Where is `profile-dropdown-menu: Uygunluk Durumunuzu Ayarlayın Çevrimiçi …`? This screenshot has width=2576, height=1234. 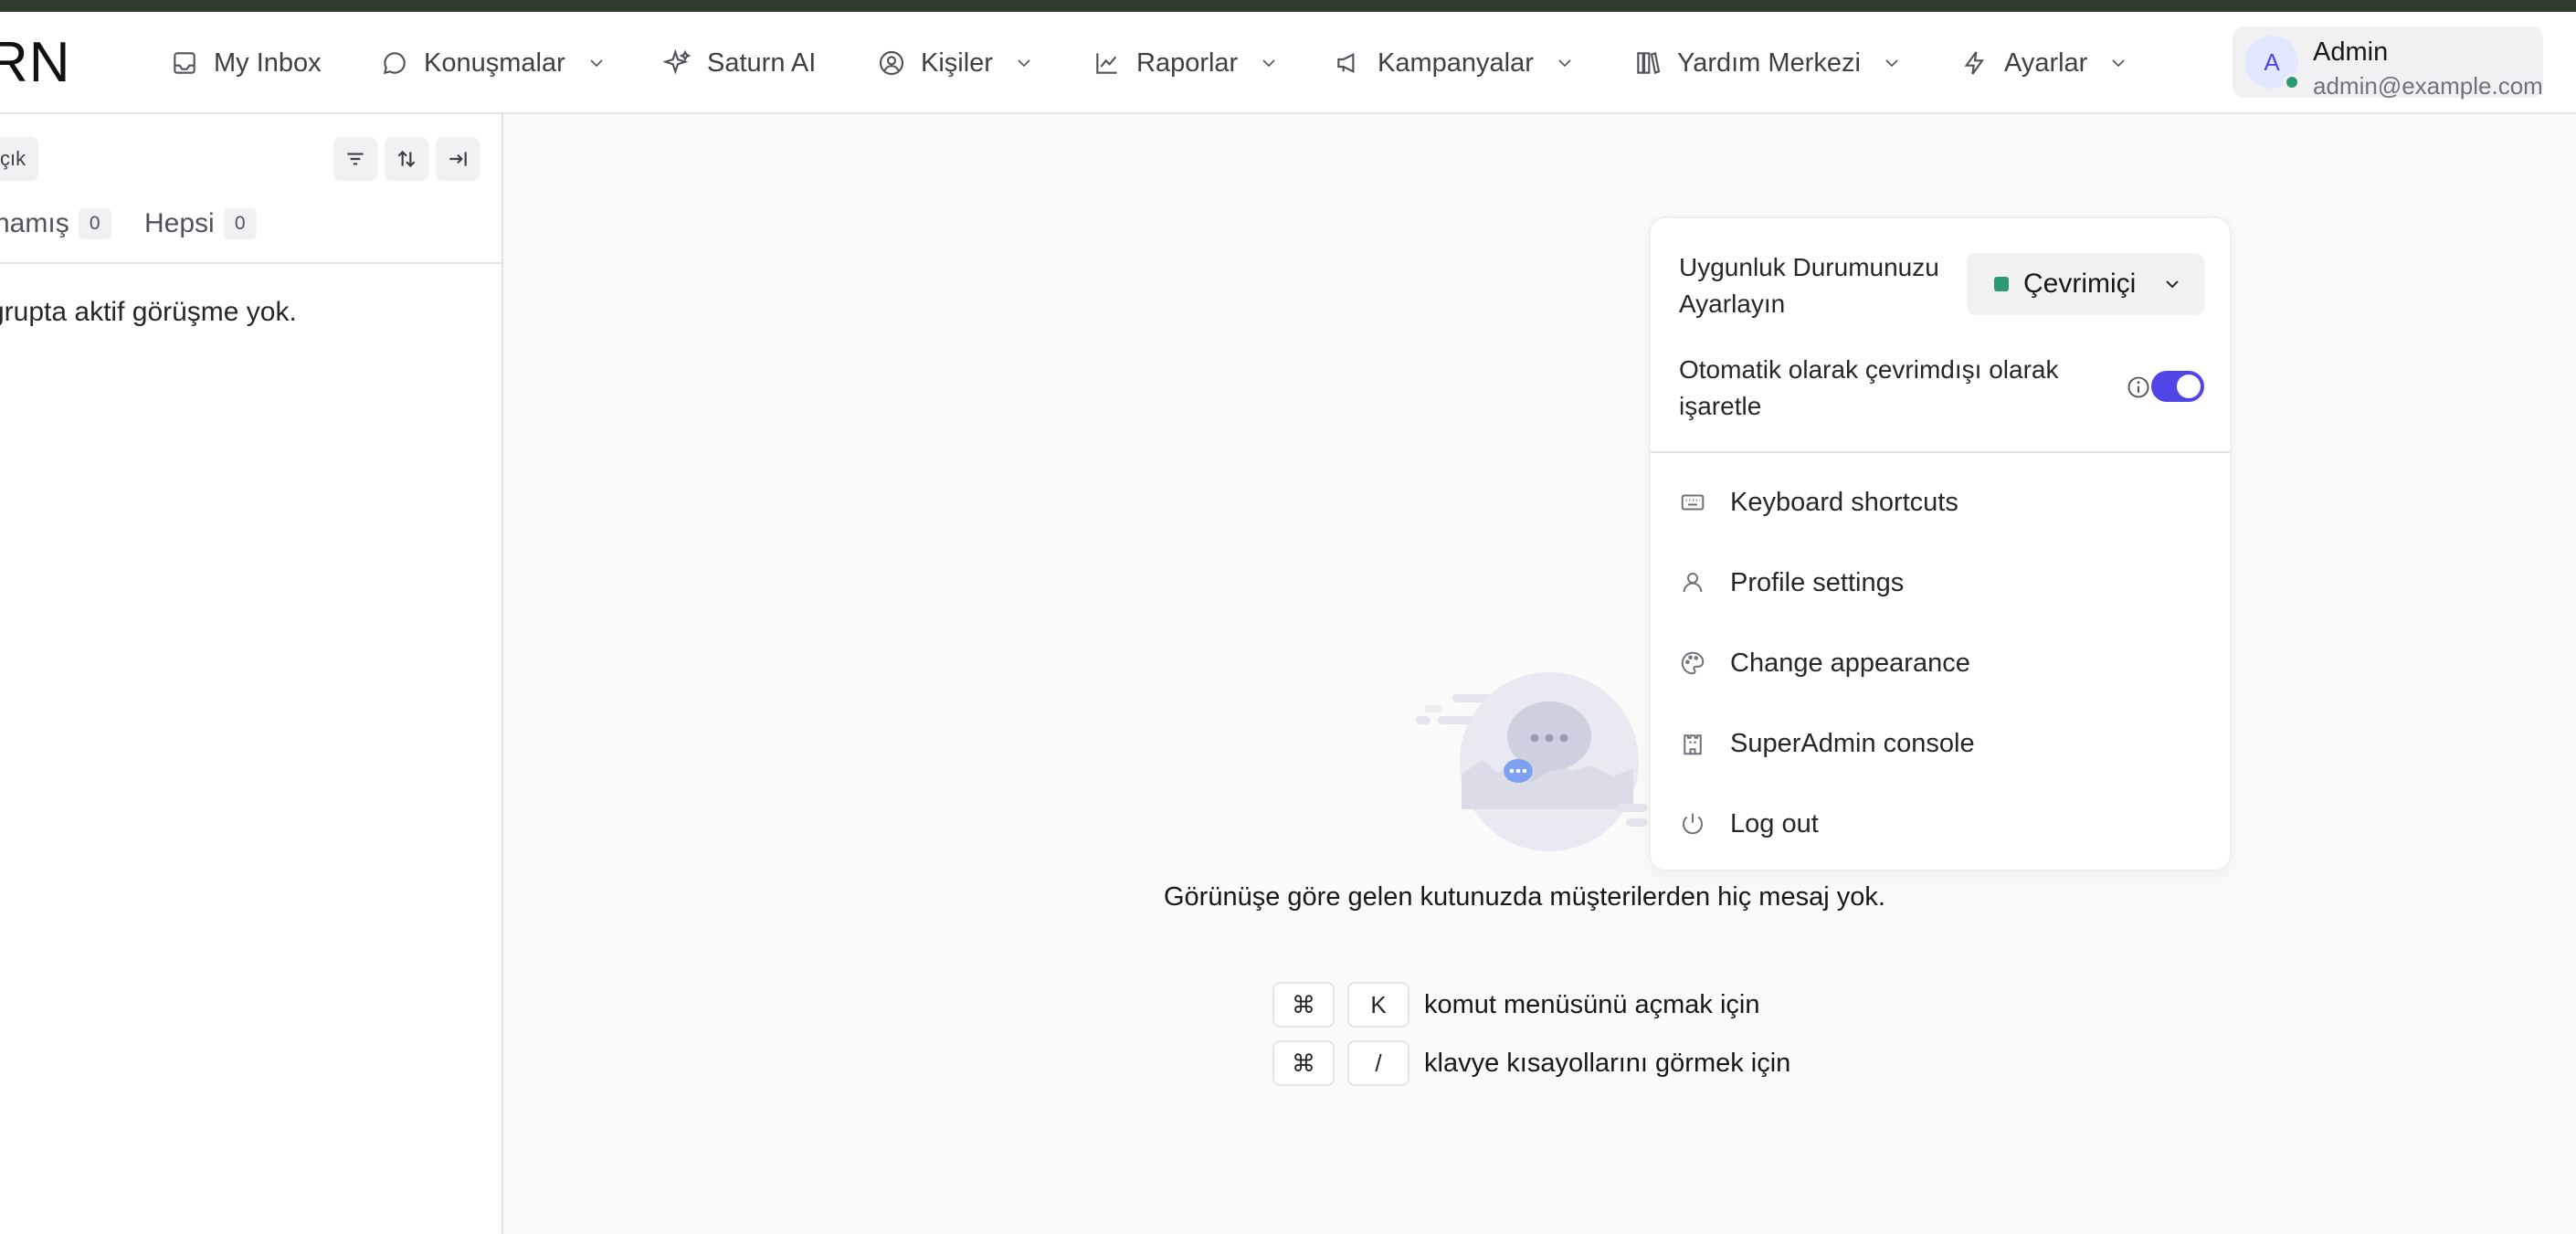
profile-dropdown-menu: Uygunluk Durumunuzu Ayarlayın Çevrimiçi … is located at coordinates (1940, 543).